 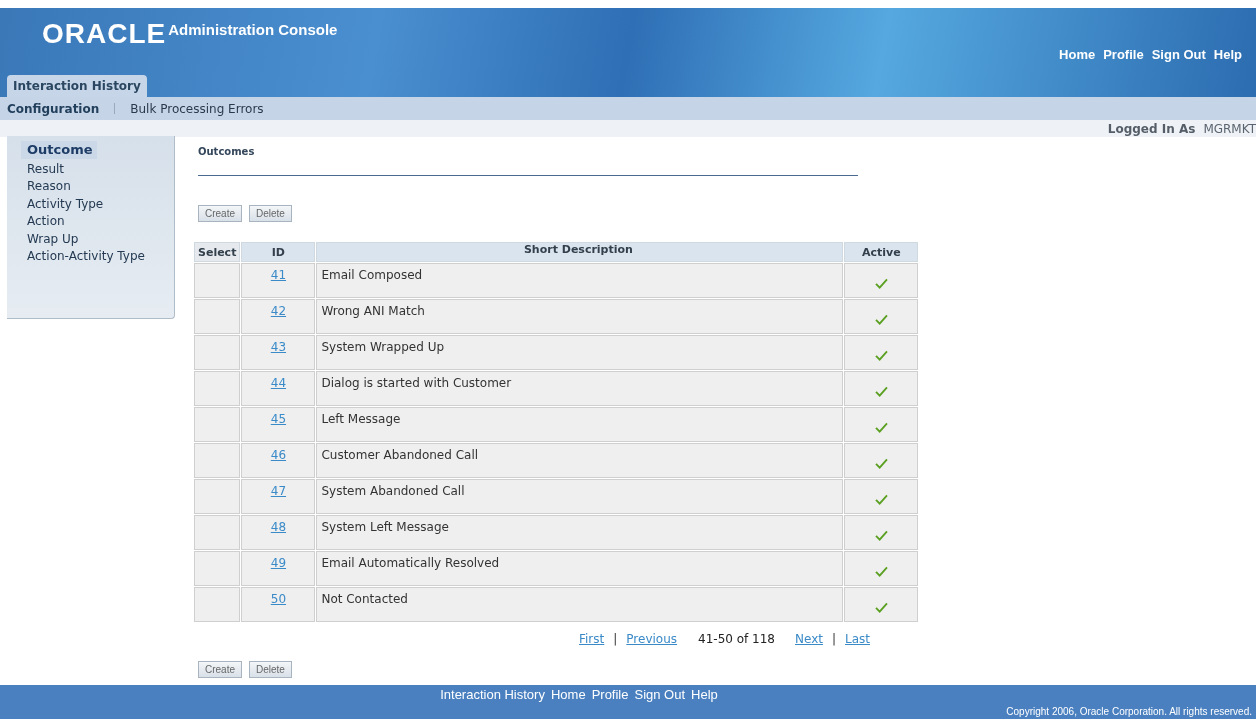 I want to click on id-link: 49, so click(x=278, y=563).